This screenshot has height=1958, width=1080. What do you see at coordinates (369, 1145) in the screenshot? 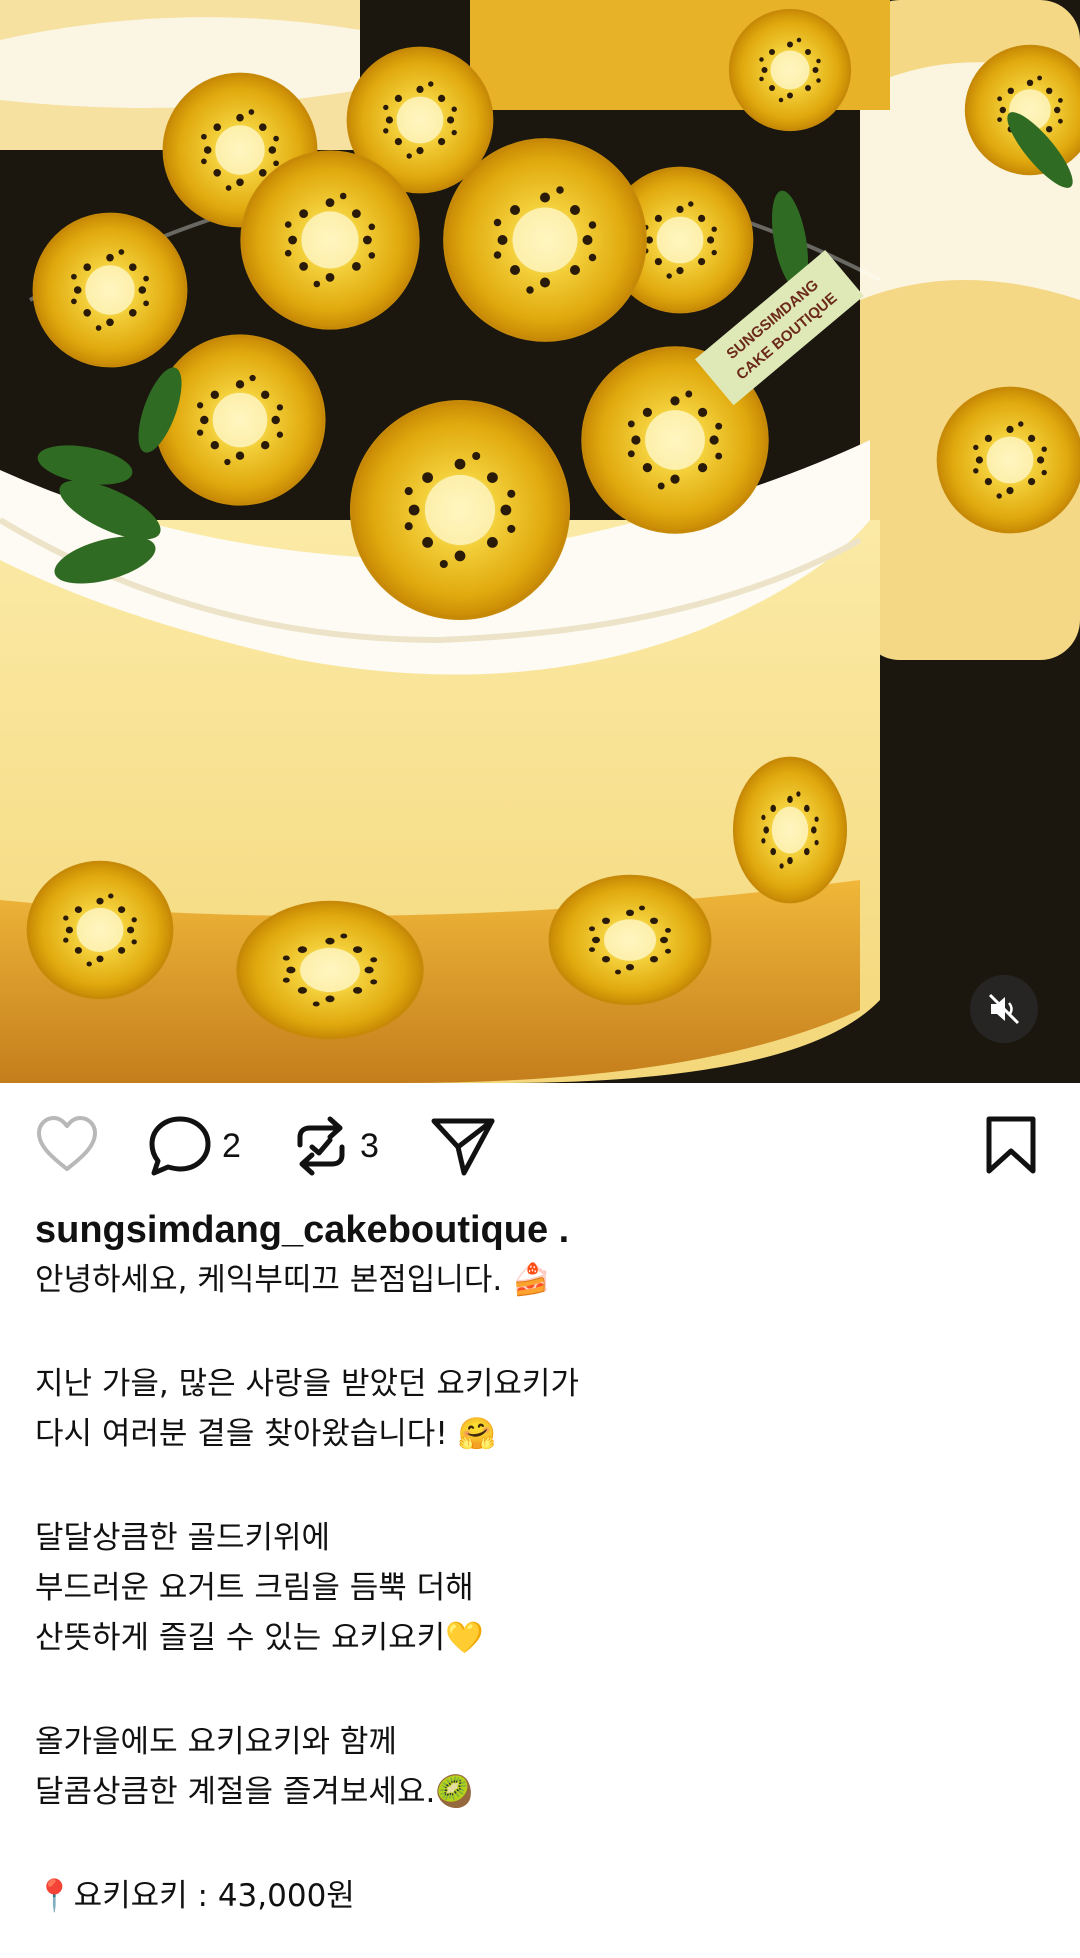
I see `repost-count: 3` at bounding box center [369, 1145].